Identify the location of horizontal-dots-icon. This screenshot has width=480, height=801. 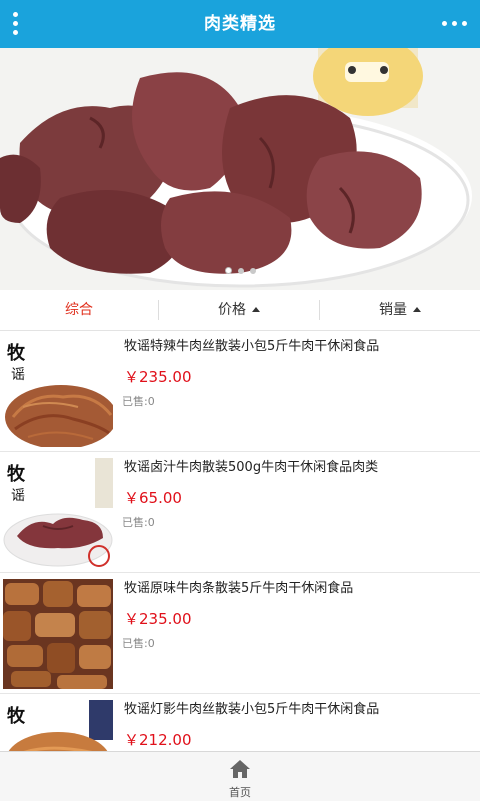
(455, 24).